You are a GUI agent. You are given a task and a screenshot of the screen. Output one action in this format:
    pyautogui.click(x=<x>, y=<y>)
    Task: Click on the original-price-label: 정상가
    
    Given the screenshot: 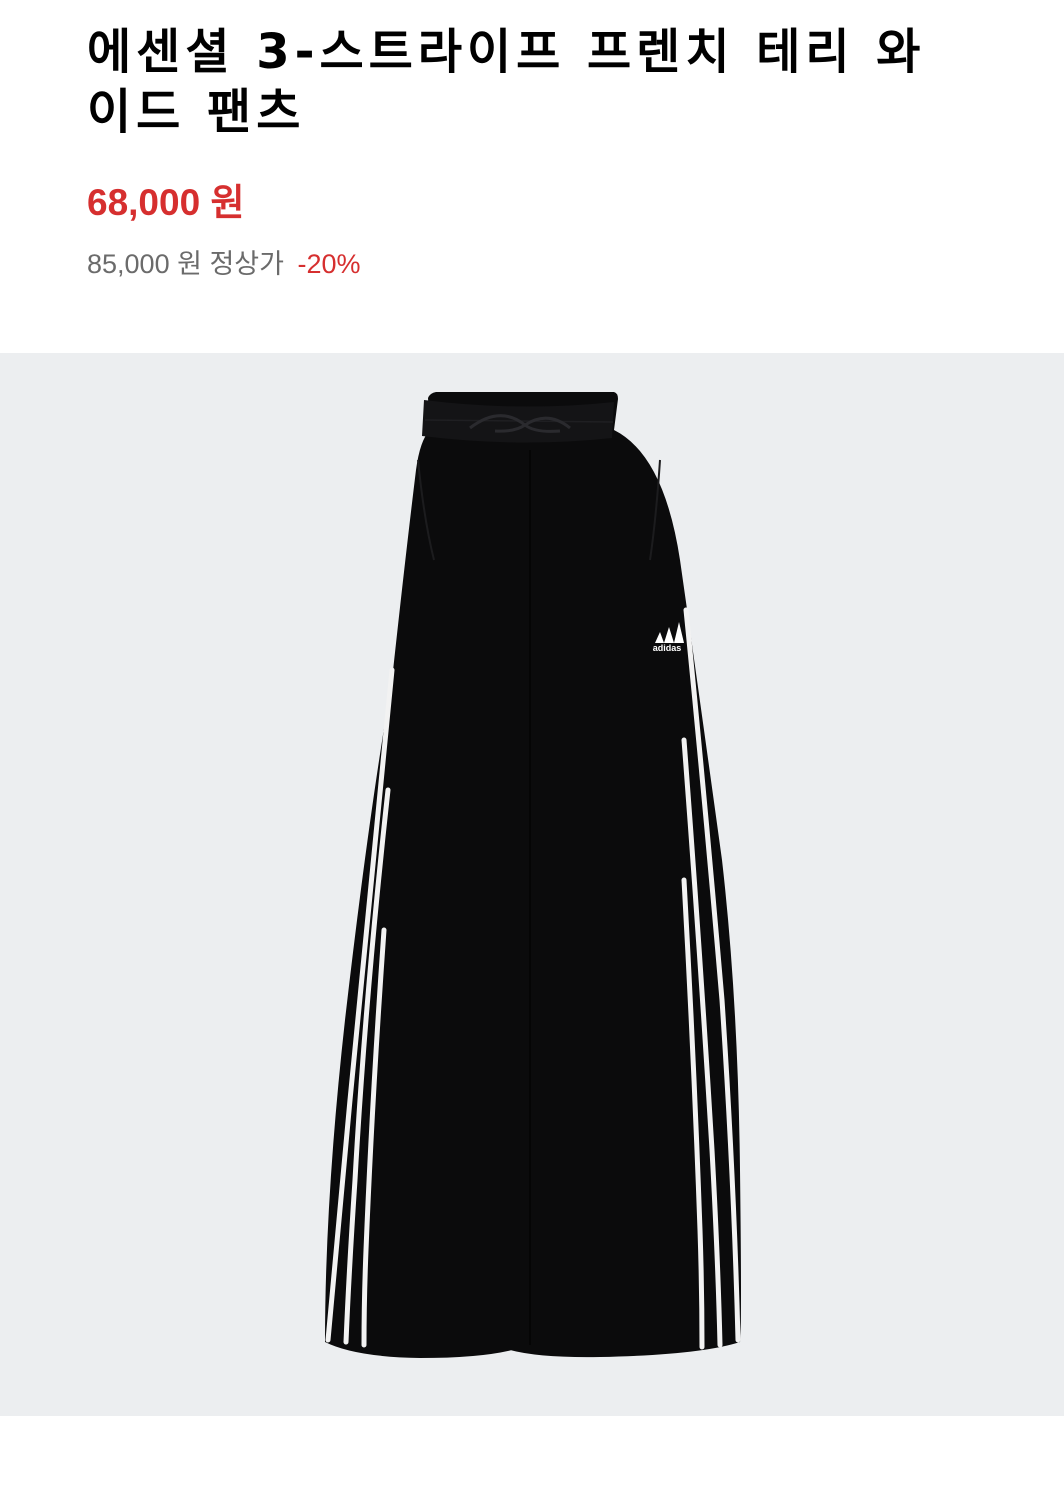 What is the action you would take?
    pyautogui.click(x=246, y=264)
    